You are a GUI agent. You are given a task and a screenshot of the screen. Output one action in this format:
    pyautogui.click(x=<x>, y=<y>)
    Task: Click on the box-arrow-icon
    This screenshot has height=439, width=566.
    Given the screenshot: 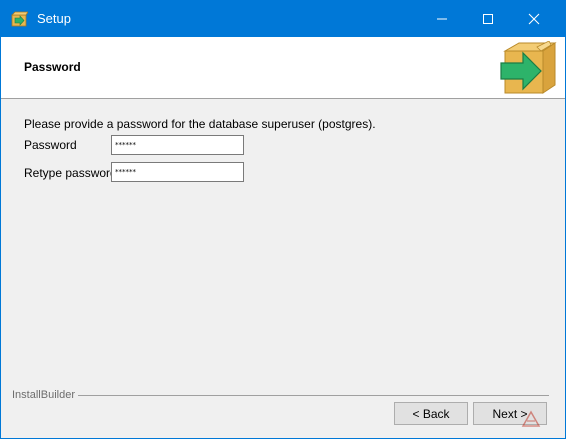 What is the action you would take?
    pyautogui.click(x=528, y=67)
    